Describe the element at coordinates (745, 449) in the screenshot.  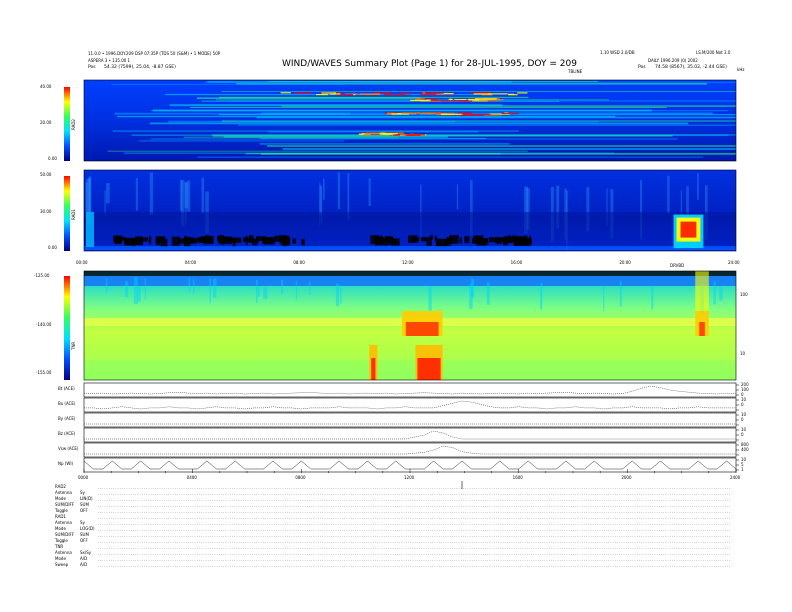
I see `line-panel-right-tick: 400` at that location.